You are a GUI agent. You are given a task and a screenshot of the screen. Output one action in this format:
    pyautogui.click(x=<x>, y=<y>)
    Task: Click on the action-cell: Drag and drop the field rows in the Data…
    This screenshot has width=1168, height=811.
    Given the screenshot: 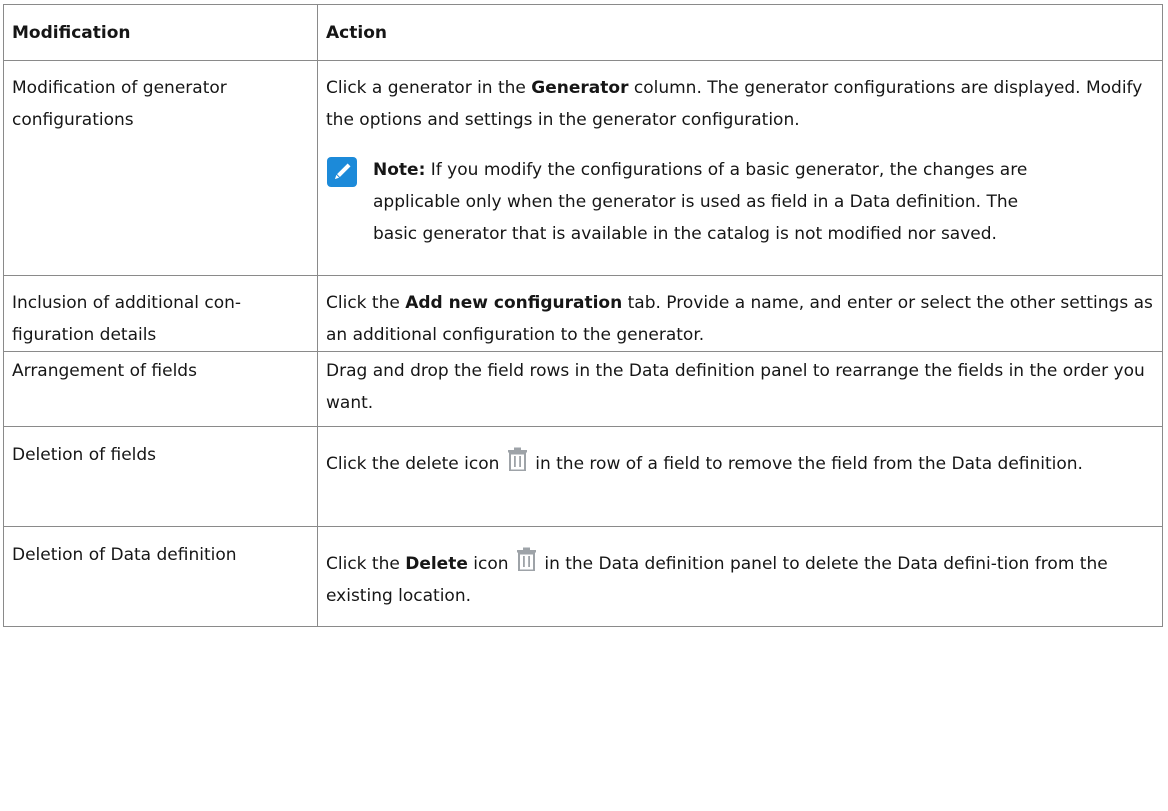 What is the action you would take?
    pyautogui.click(x=740, y=389)
    